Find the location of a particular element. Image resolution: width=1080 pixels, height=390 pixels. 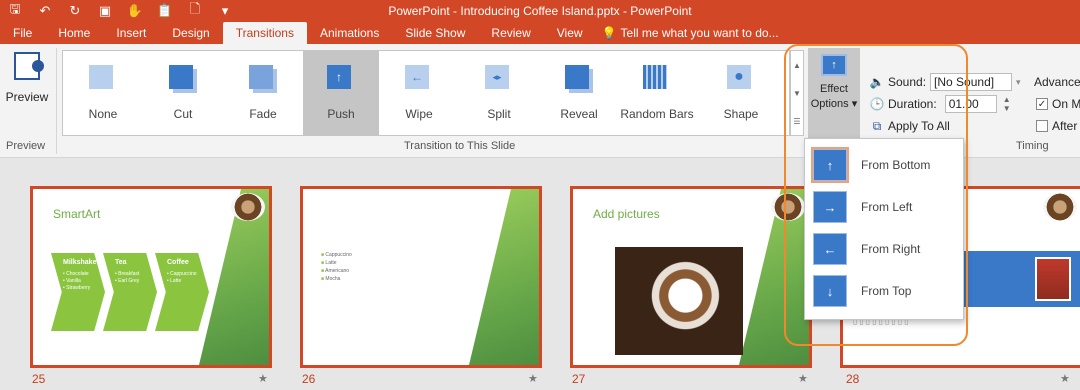

checkbox-unchecked is located at coordinates (1042, 126).